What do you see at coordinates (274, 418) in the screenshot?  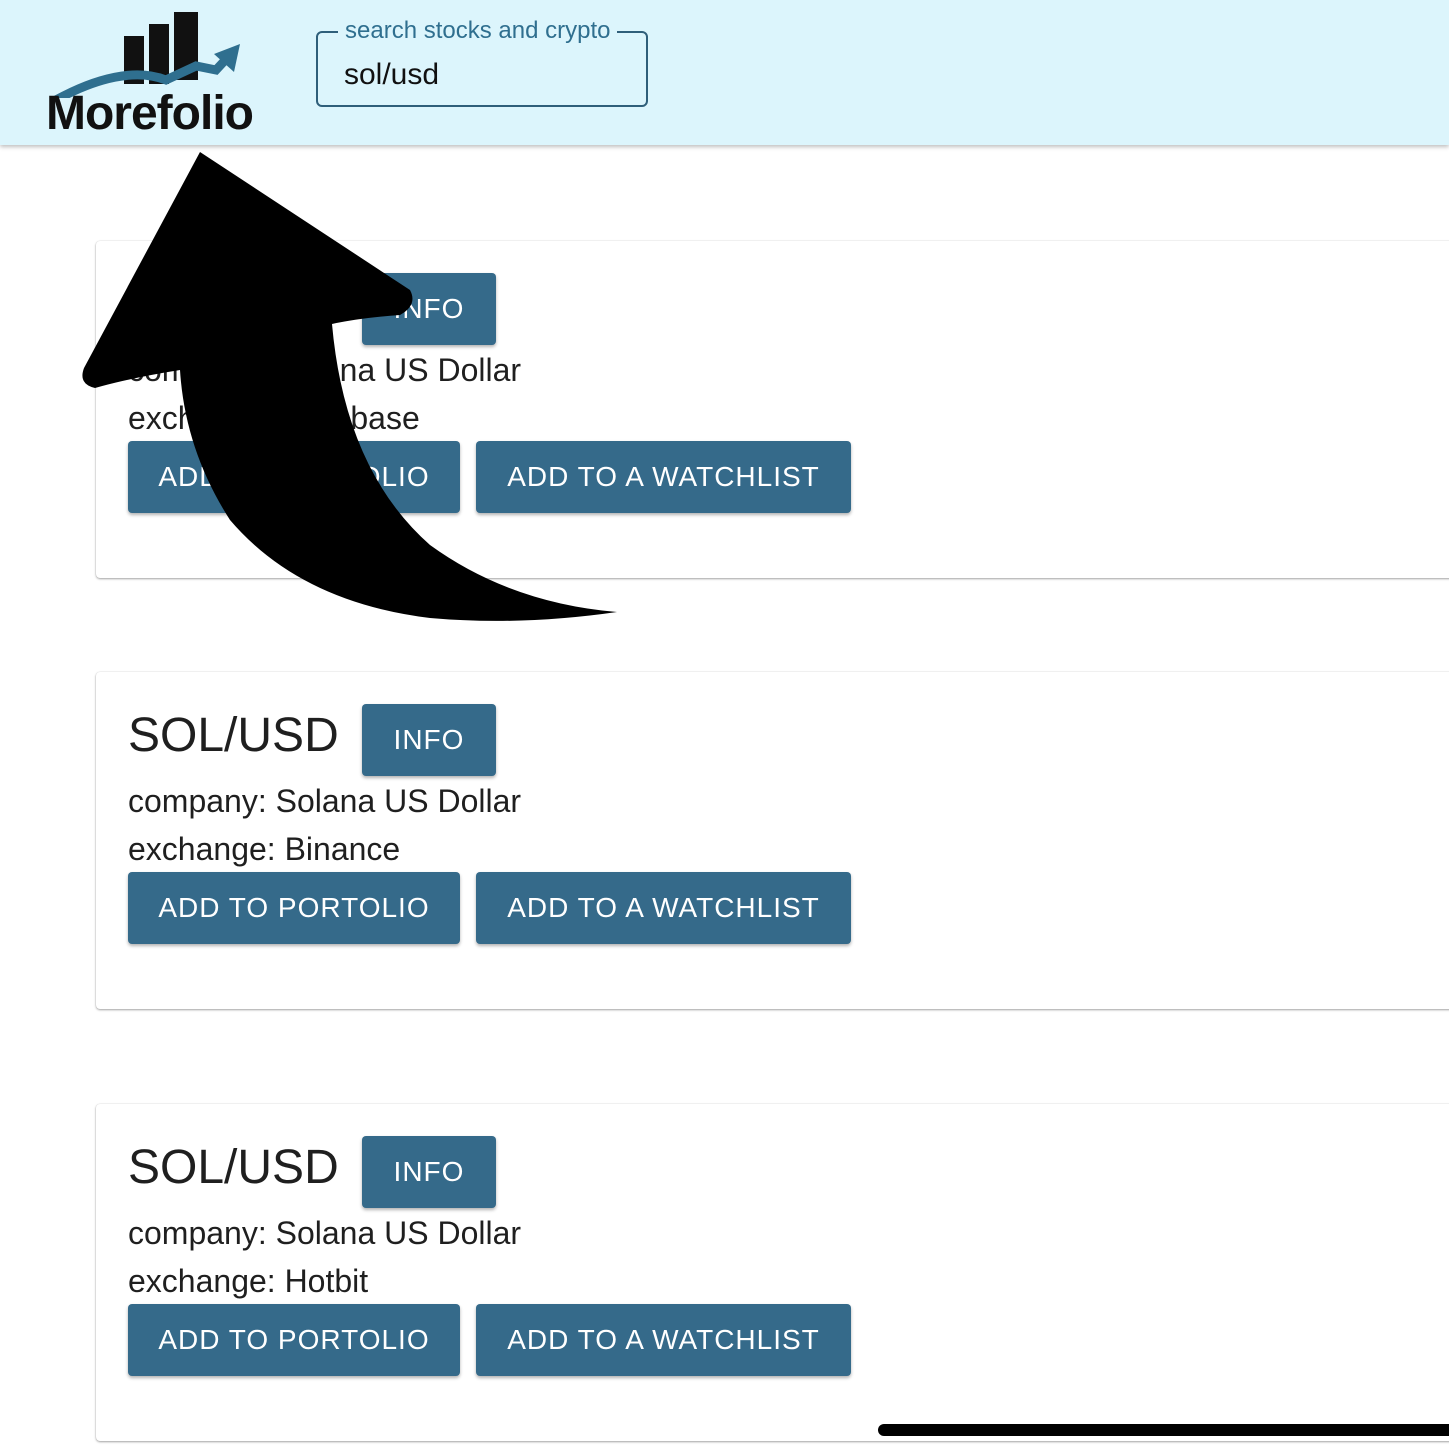 I see `result-exchange: exchange: Coinbase` at bounding box center [274, 418].